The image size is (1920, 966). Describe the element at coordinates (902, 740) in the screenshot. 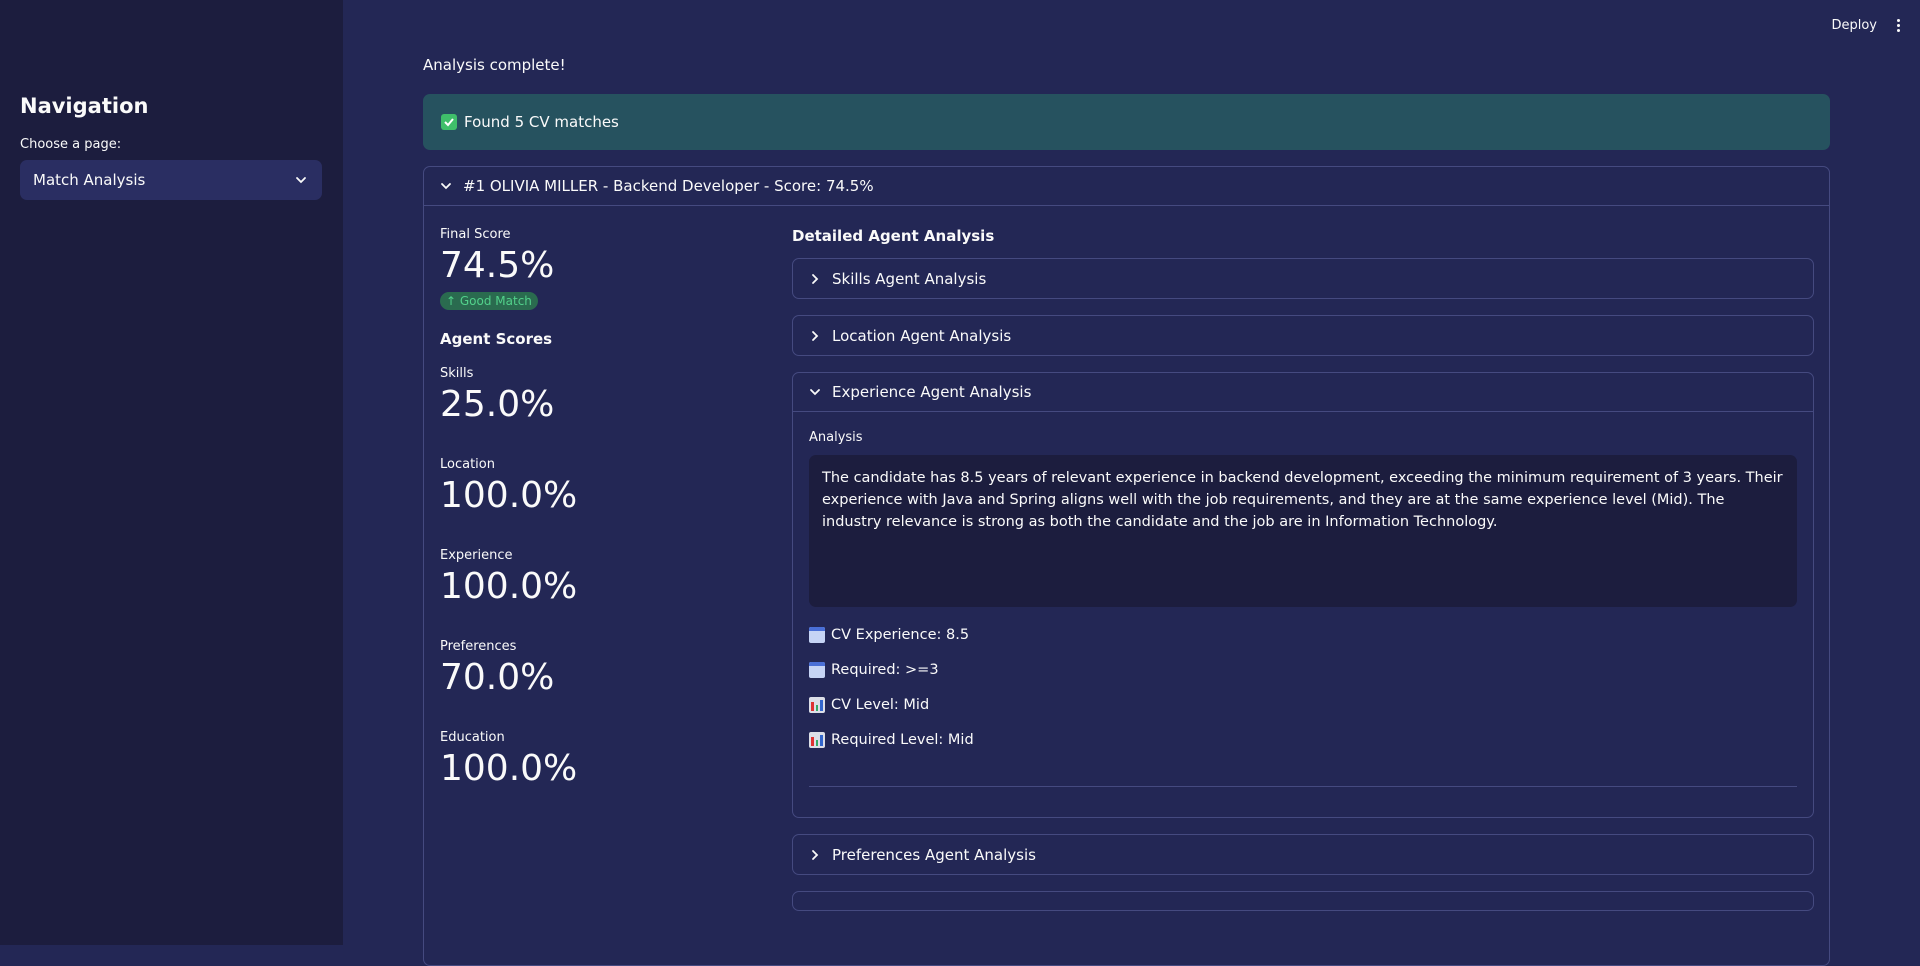

I see `info-text: Required Level: Mid` at that location.